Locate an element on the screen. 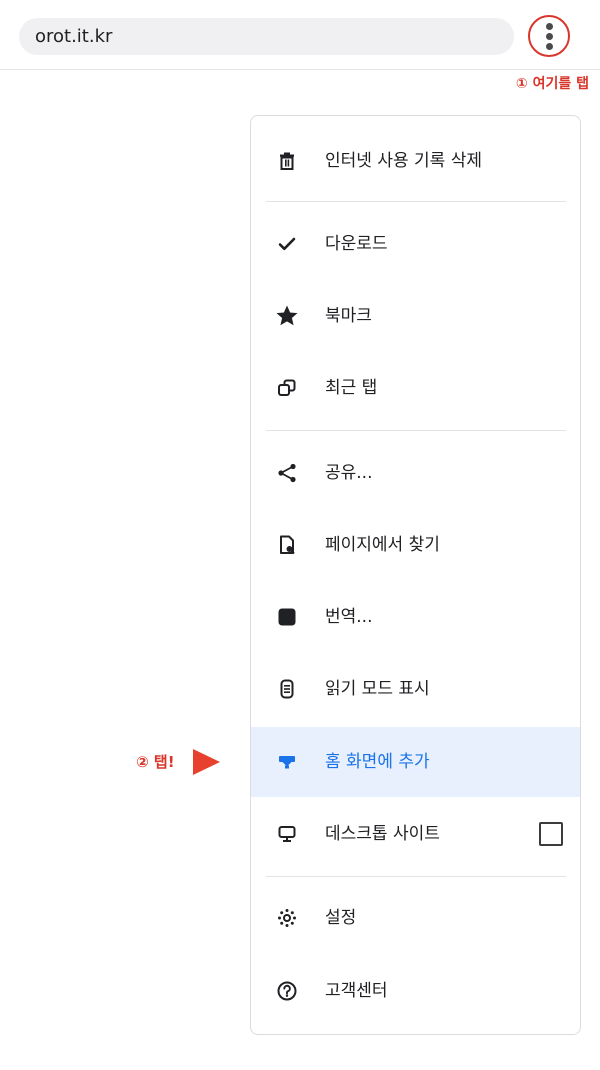  add-to-home-icon is located at coordinates (287, 762).